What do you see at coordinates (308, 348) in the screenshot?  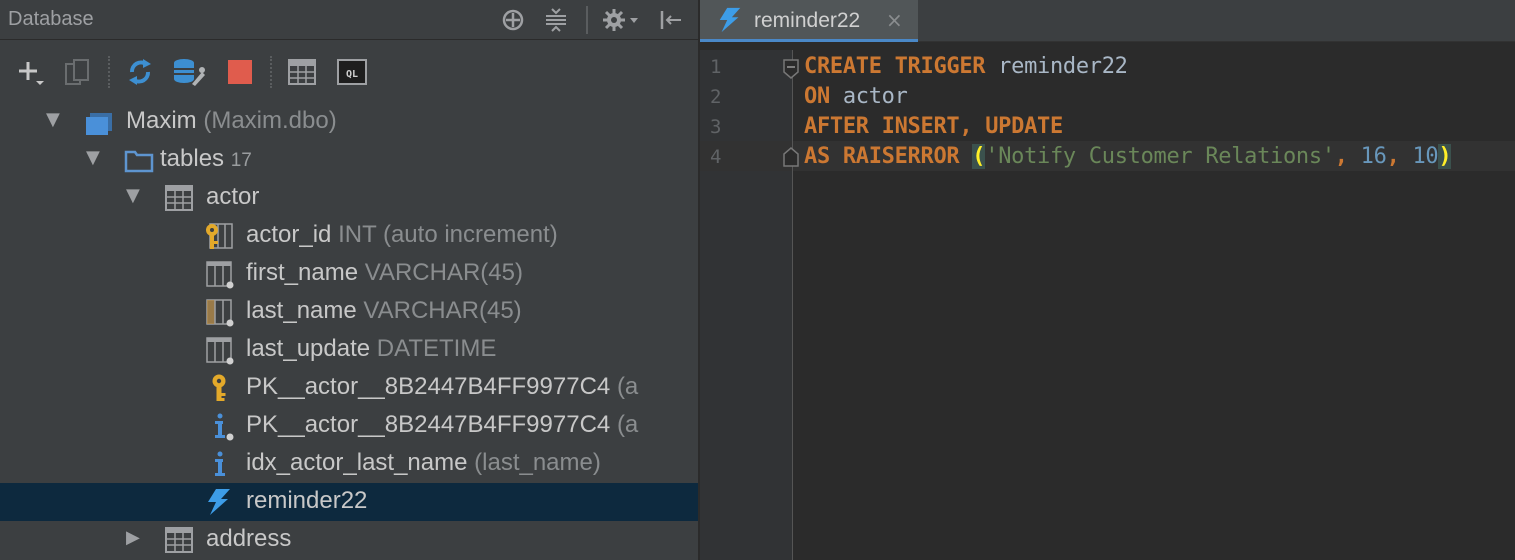 I see `column-name: last_update` at bounding box center [308, 348].